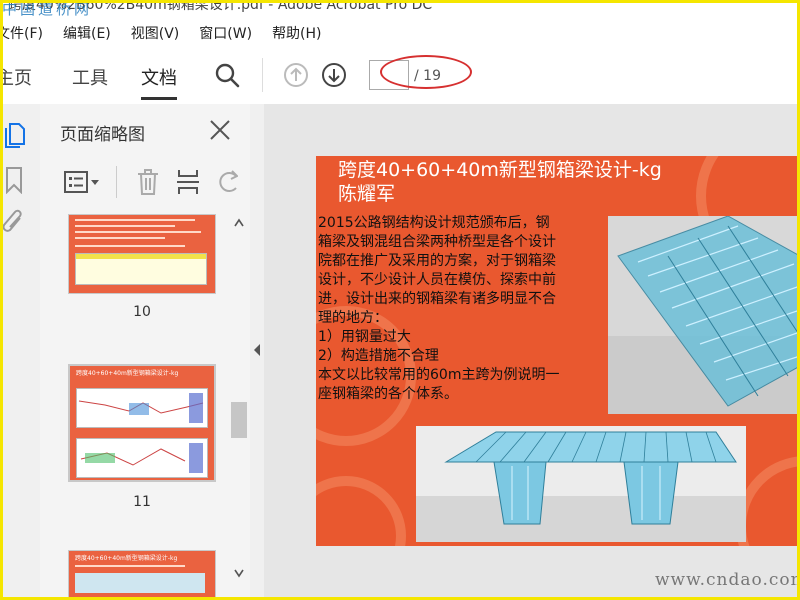  I want to click on close-icon, so click(220, 130).